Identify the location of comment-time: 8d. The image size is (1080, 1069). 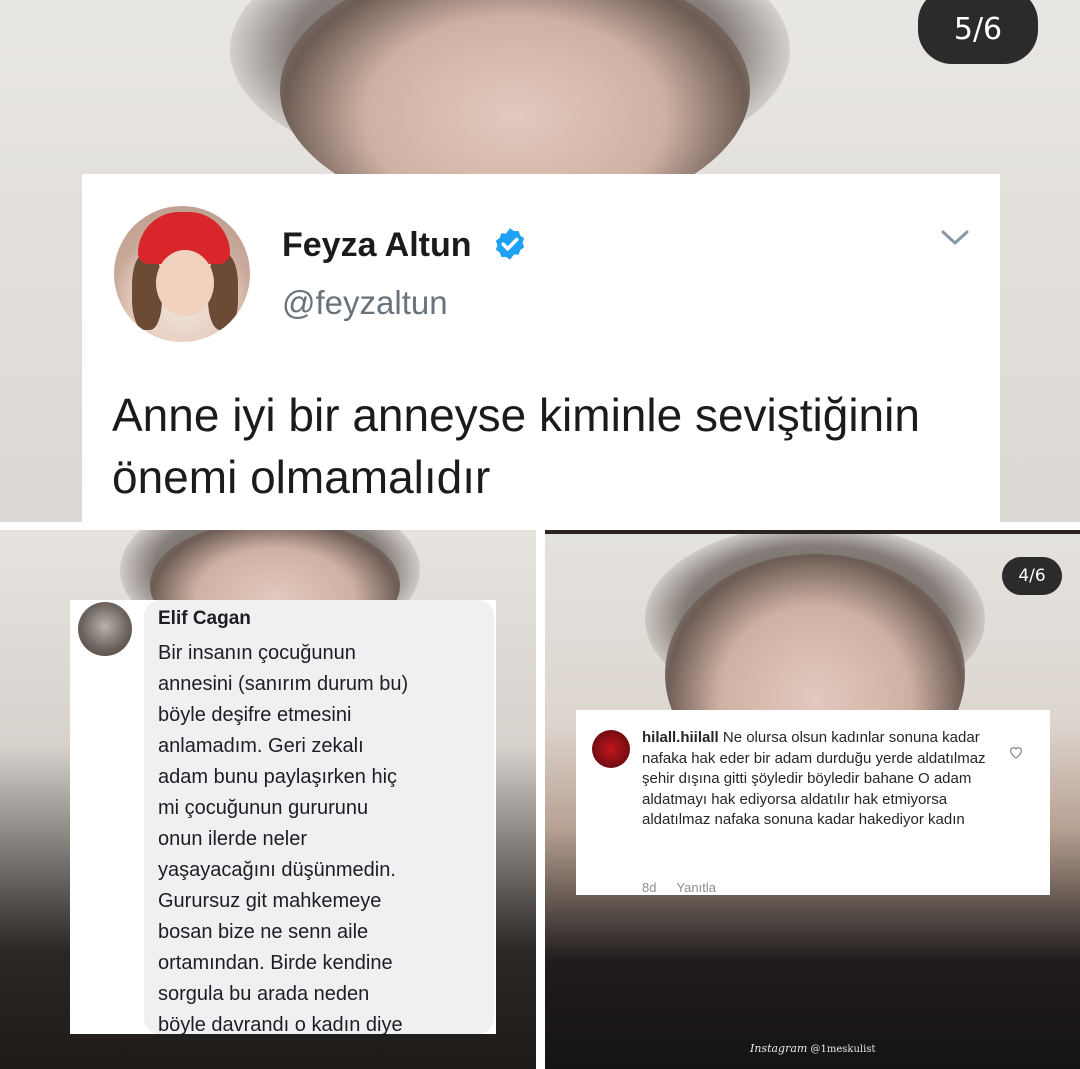
(649, 887).